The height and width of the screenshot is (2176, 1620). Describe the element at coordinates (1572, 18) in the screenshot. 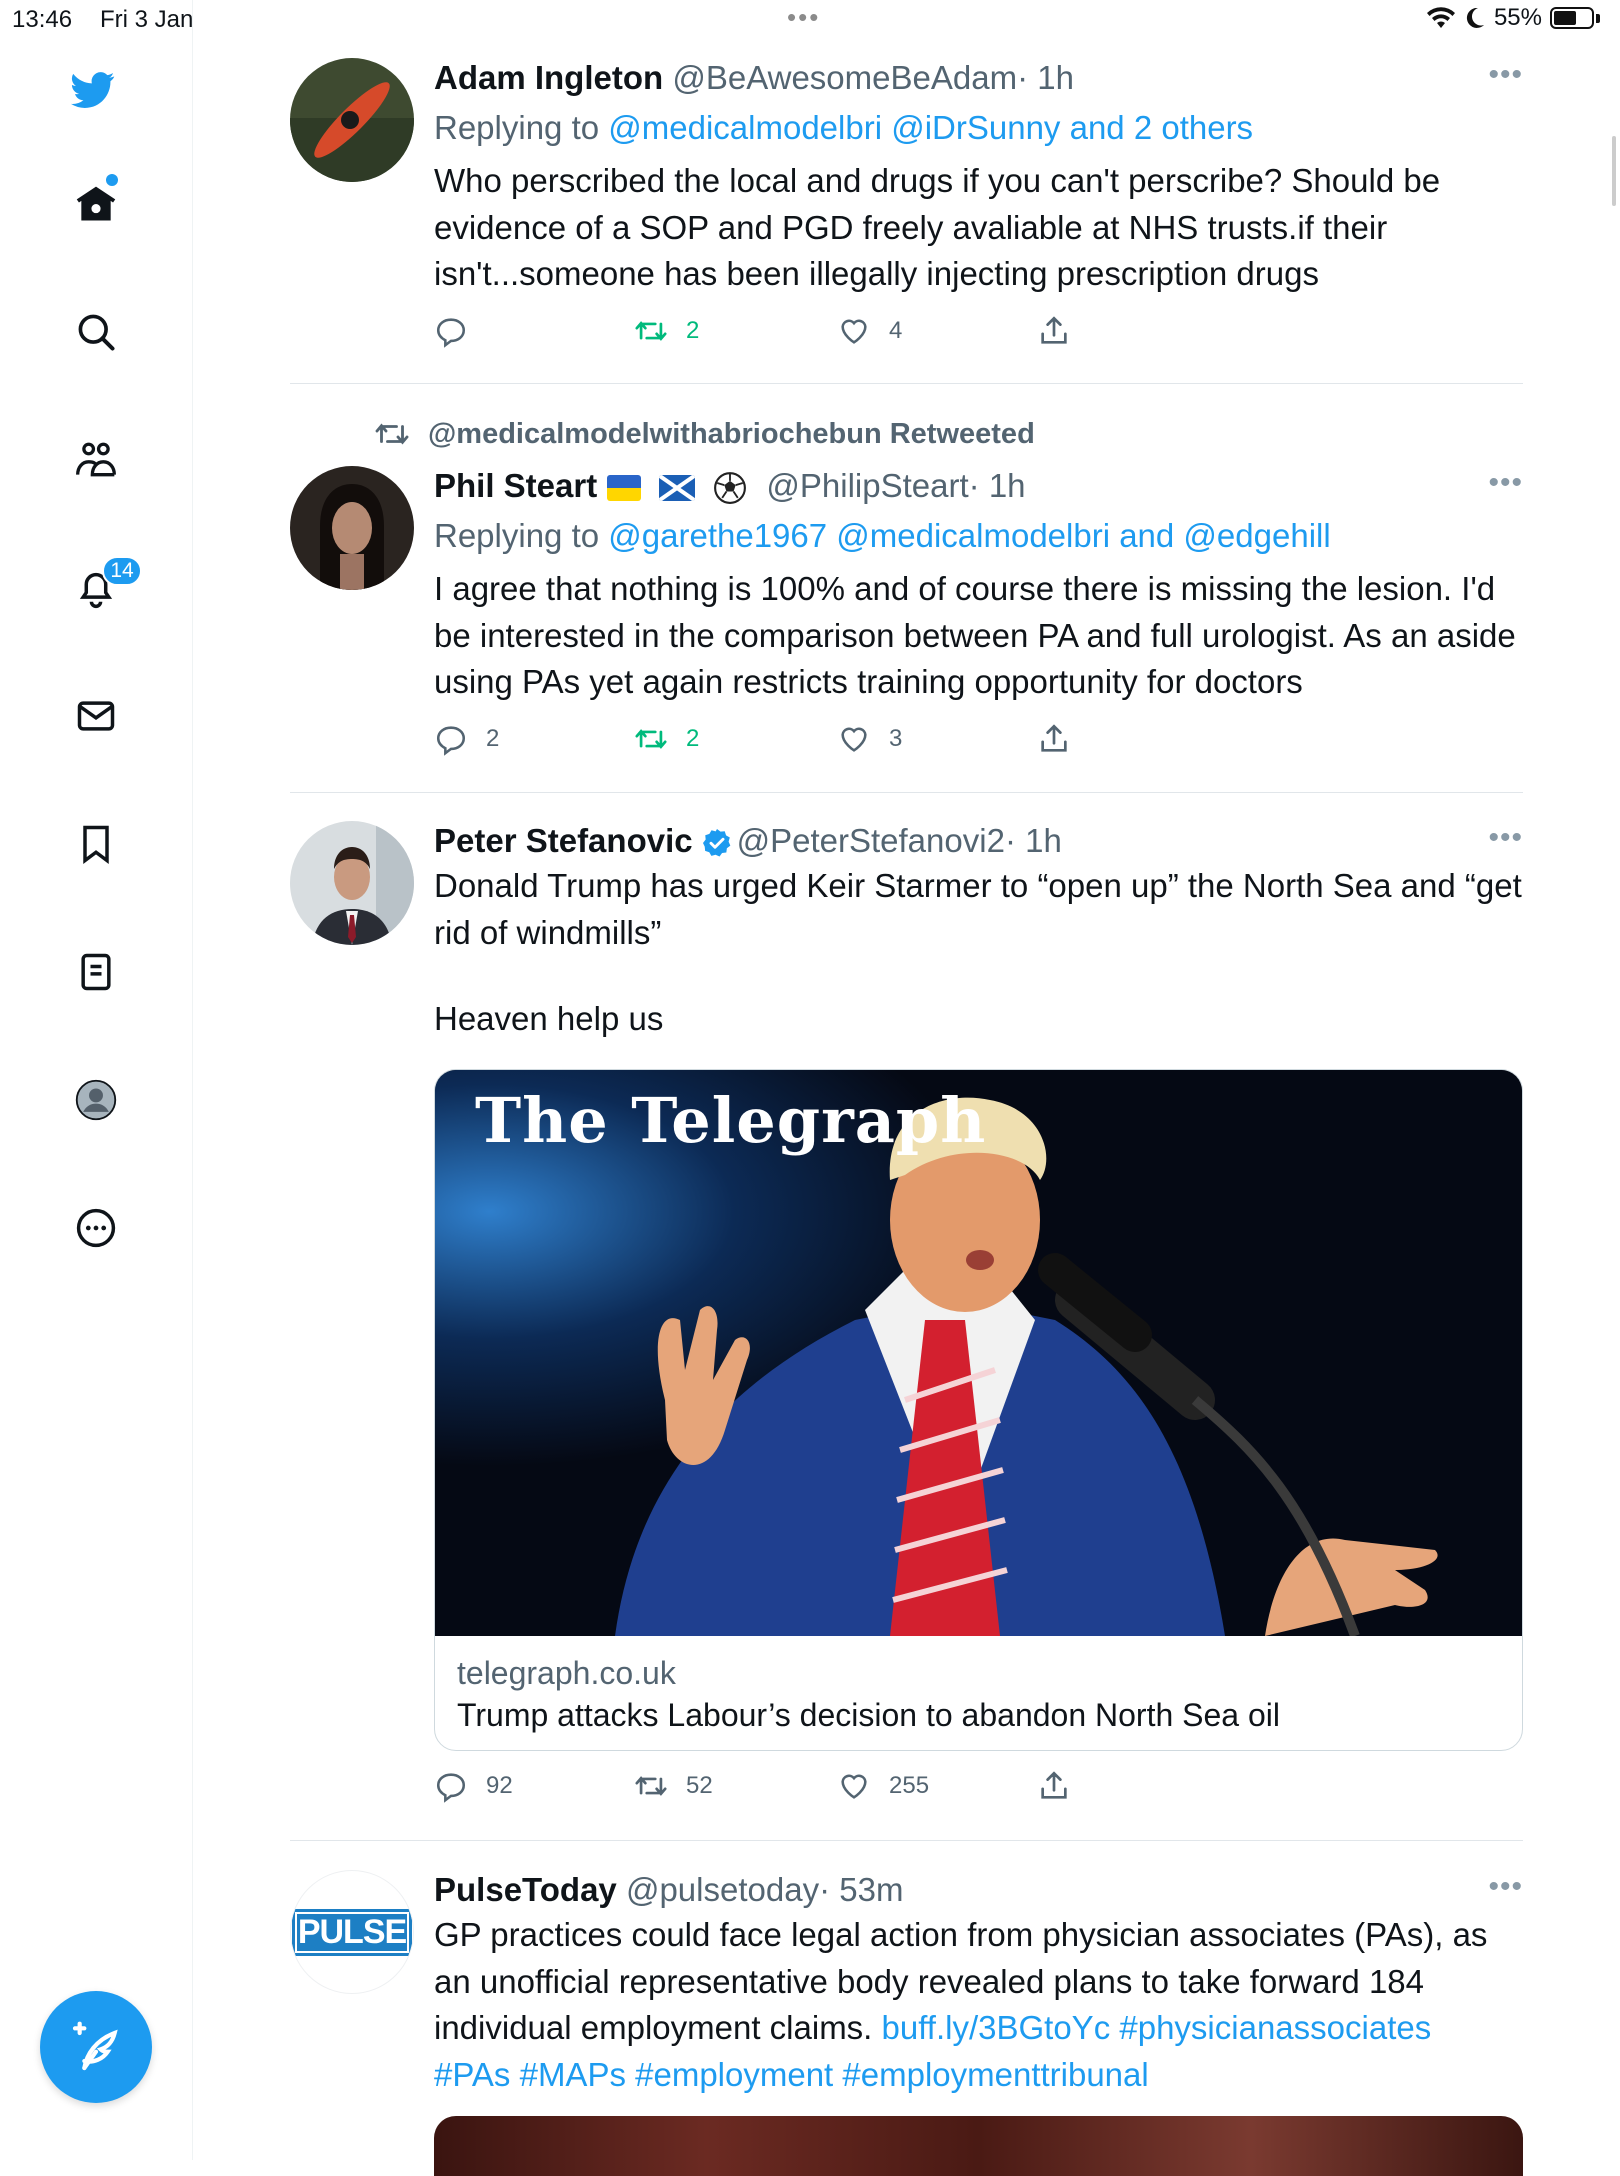

I see `battery-icon` at that location.